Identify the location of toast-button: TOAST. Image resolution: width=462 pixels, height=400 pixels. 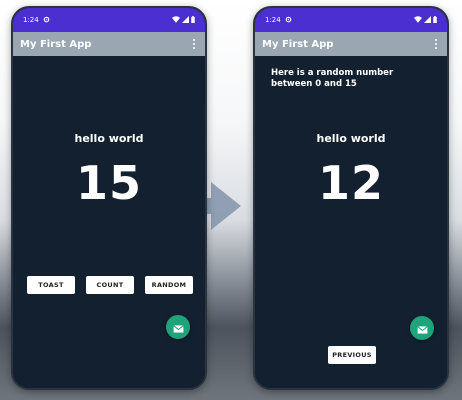
(51, 285).